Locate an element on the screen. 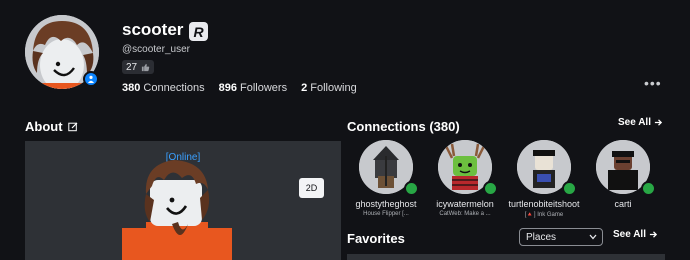  friend-status: [🔺] Ink Game is located at coordinates (544, 215).